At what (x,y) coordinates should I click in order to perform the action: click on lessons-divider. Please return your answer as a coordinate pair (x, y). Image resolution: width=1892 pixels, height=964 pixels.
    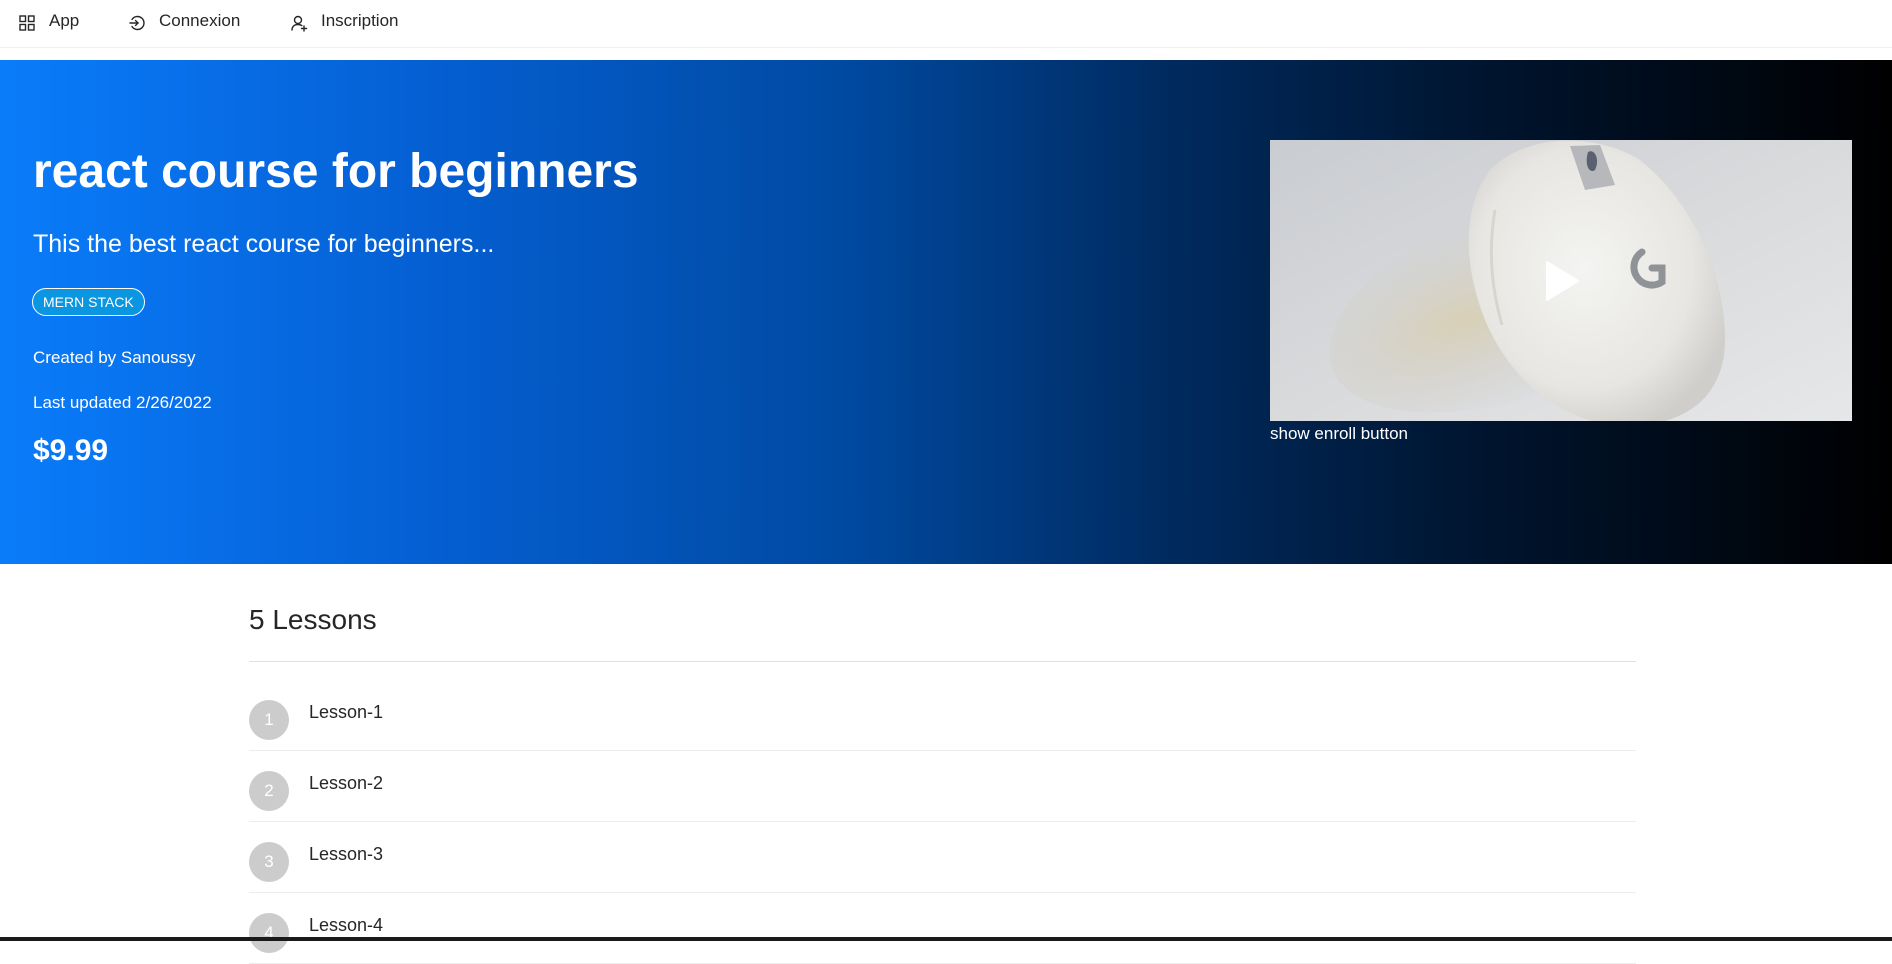
    Looking at the image, I should click on (942, 661).